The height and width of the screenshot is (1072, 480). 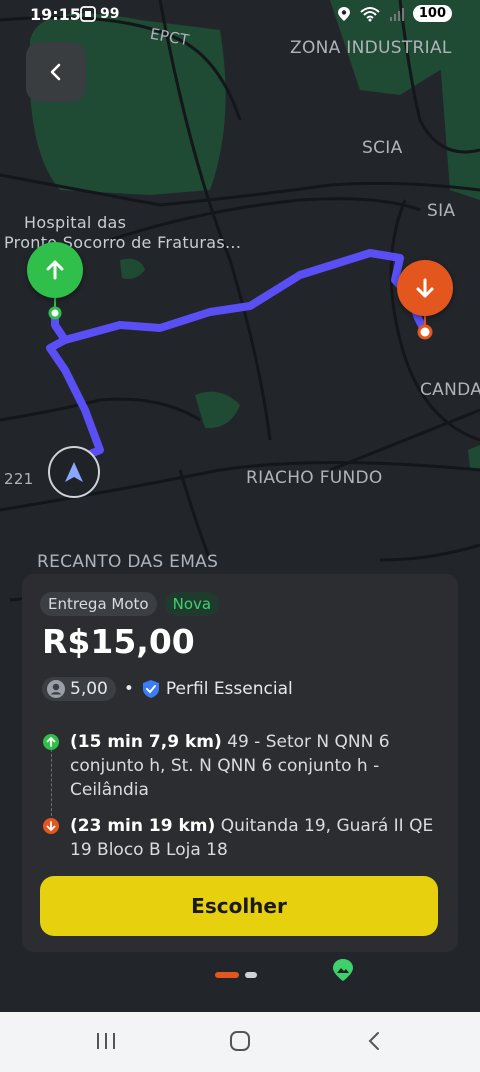 I want to click on location-icon, so click(x=343, y=13).